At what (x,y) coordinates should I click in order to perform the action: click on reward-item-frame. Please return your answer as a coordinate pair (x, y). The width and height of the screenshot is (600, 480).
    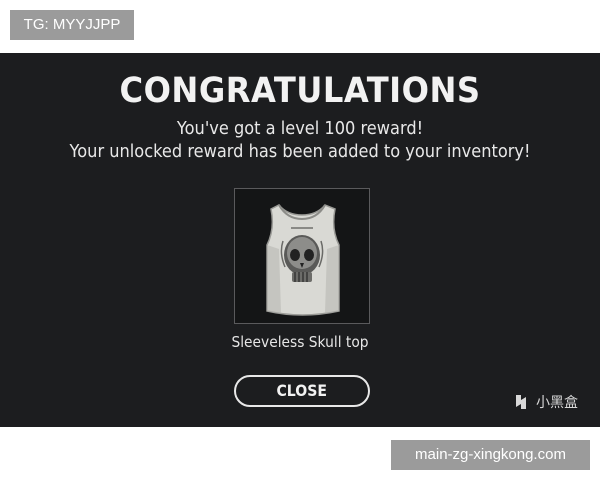
    Looking at the image, I should click on (302, 256).